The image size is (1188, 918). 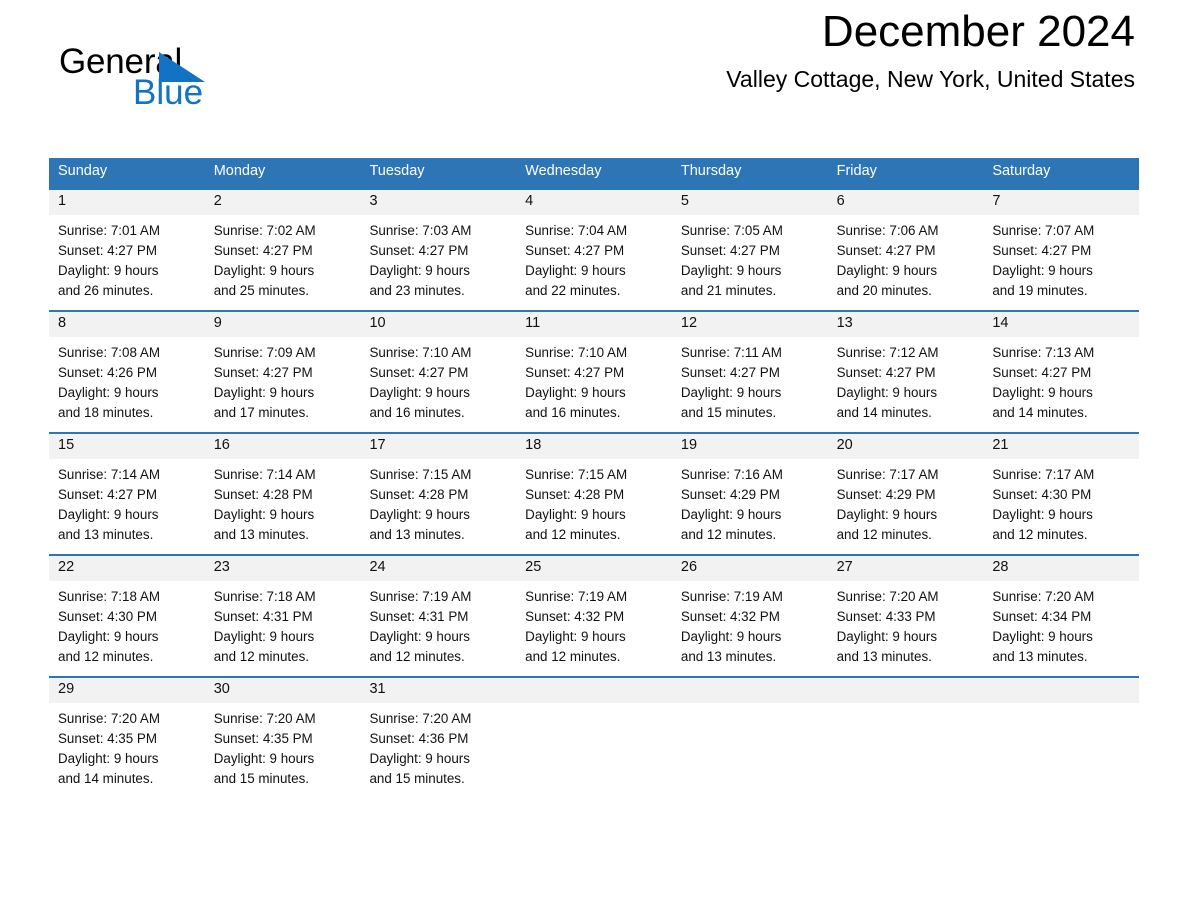 What do you see at coordinates (887, 596) in the screenshot?
I see `sunrise-text: Sunrise: 7:20 AM` at bounding box center [887, 596].